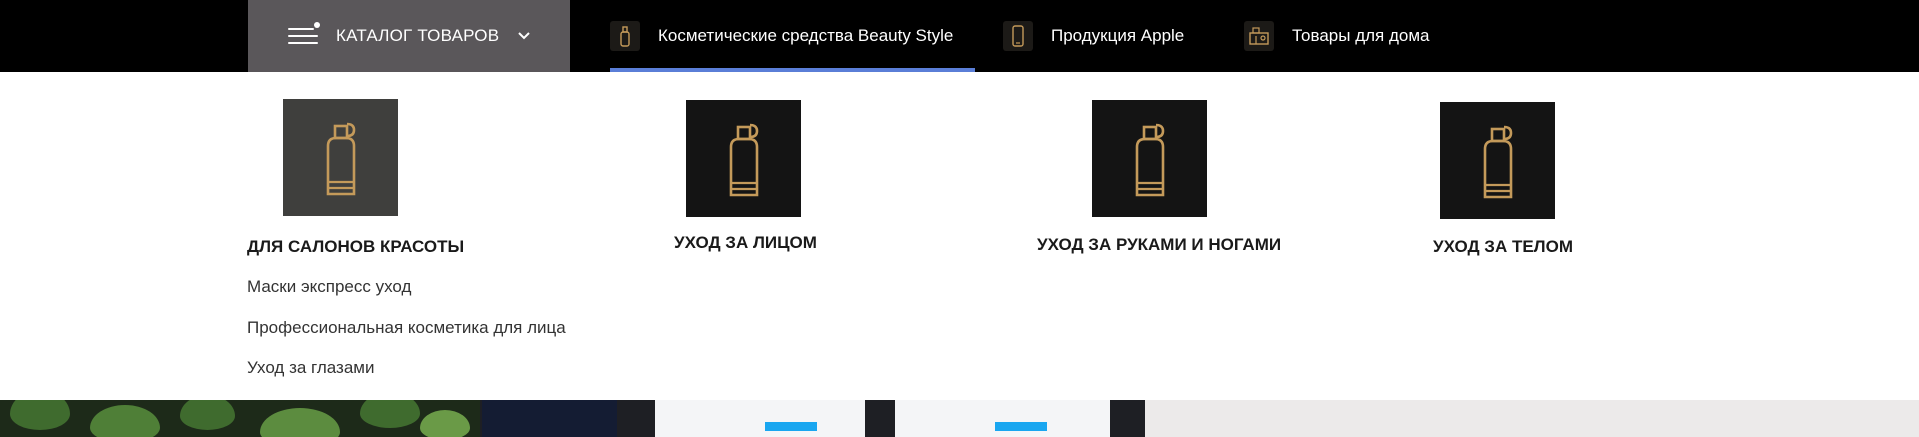 The width and height of the screenshot is (1919, 437). Describe the element at coordinates (304, 34) in the screenshot. I see `hamburger-menu-icon` at that location.